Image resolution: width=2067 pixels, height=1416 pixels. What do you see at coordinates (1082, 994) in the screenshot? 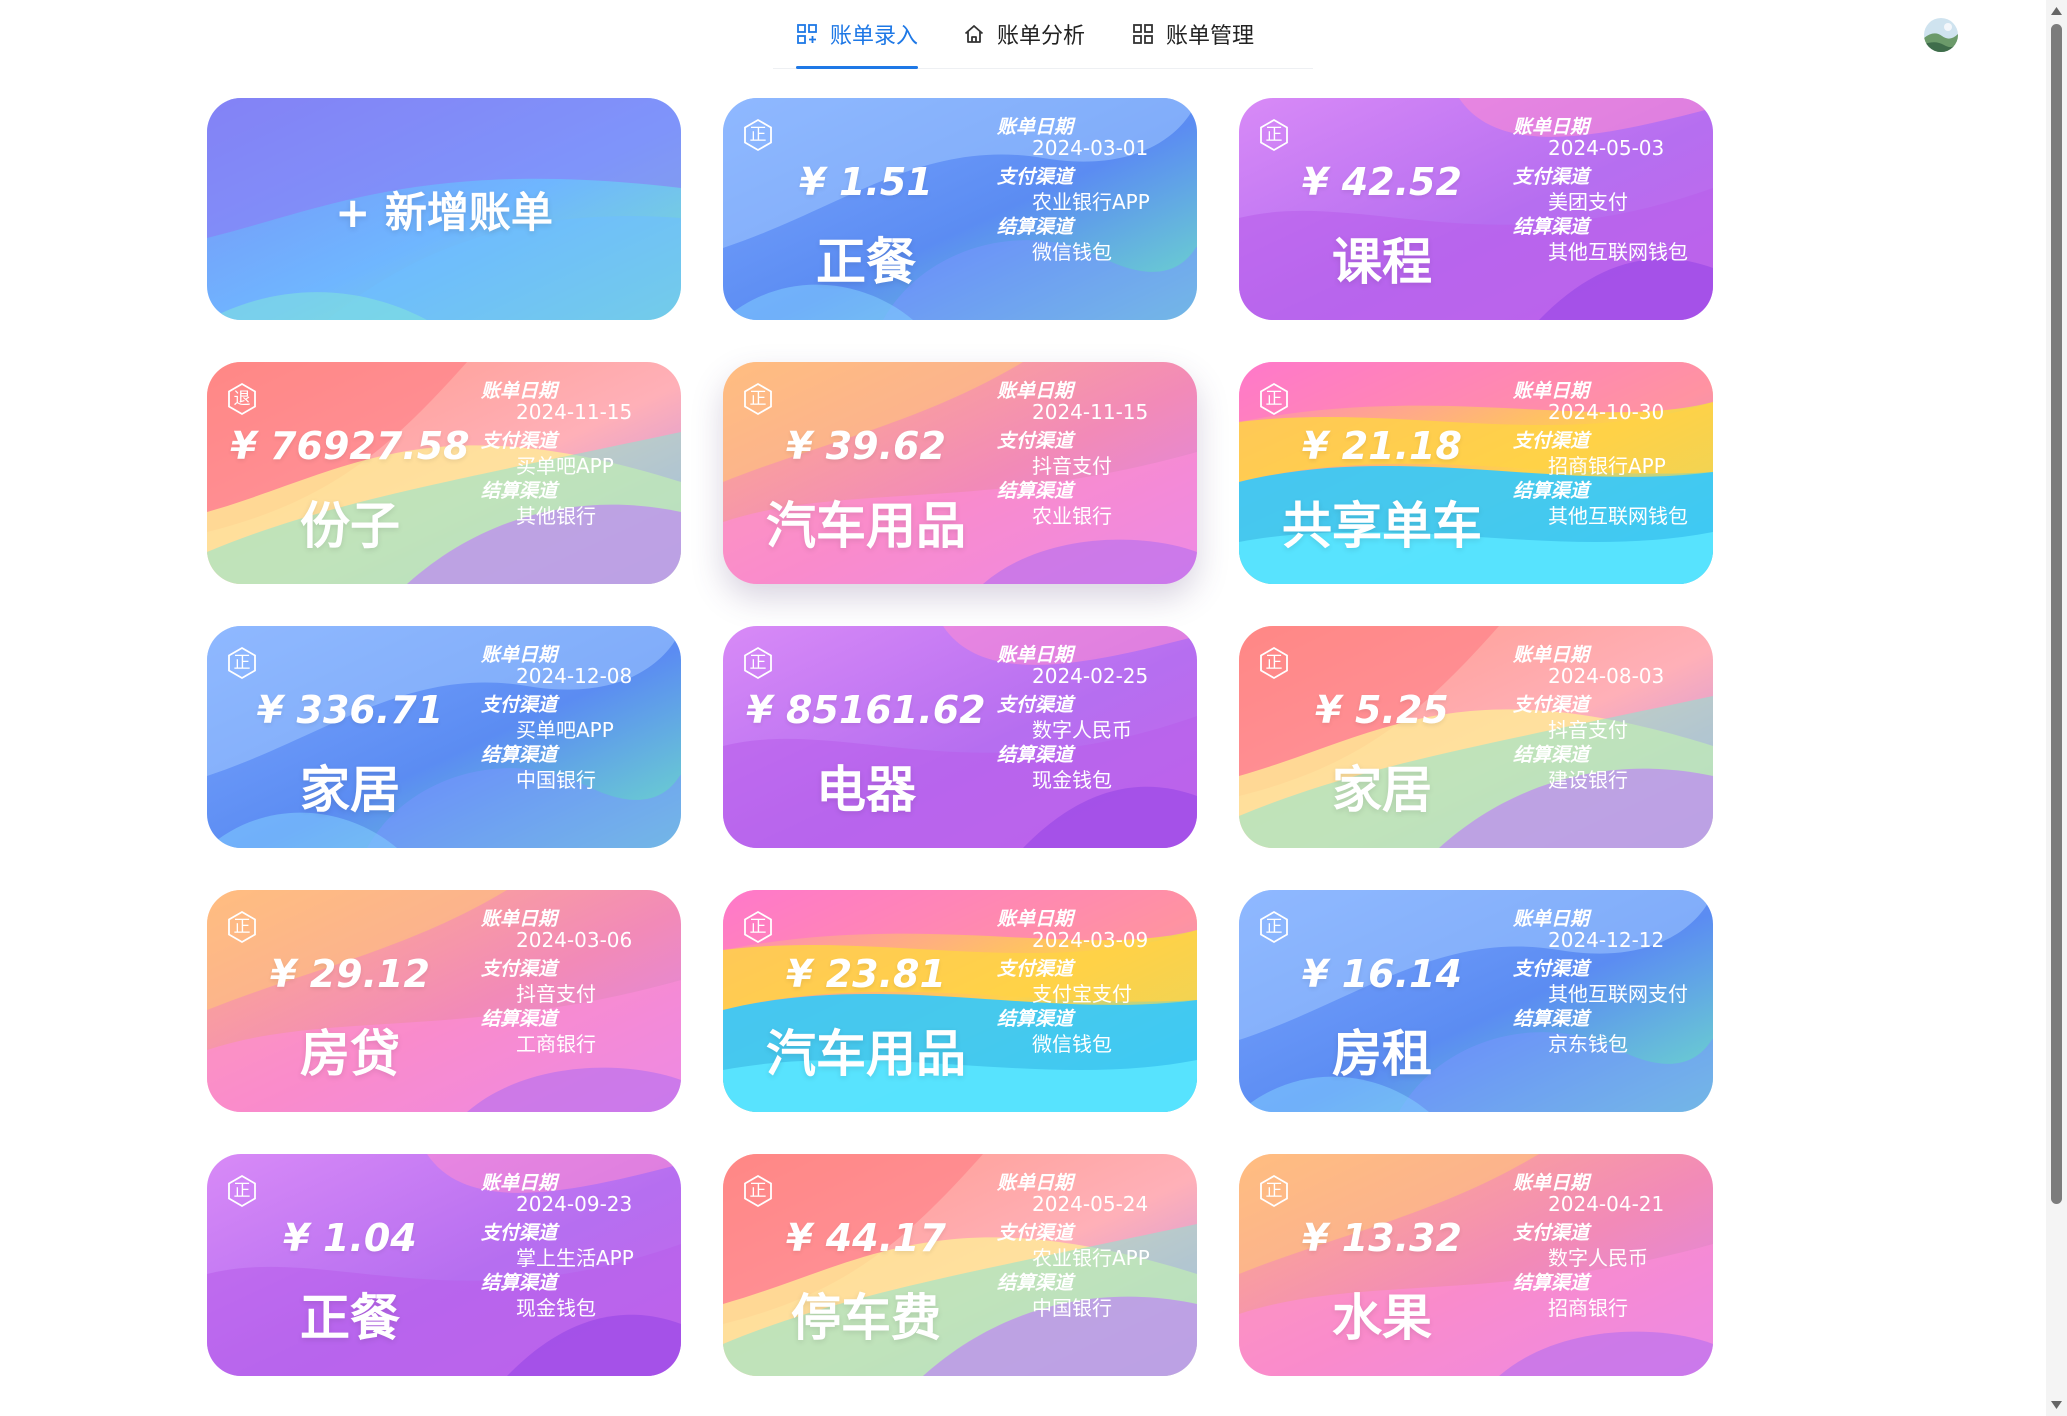
I see `pay-channel-value: 支付宝支付` at bounding box center [1082, 994].